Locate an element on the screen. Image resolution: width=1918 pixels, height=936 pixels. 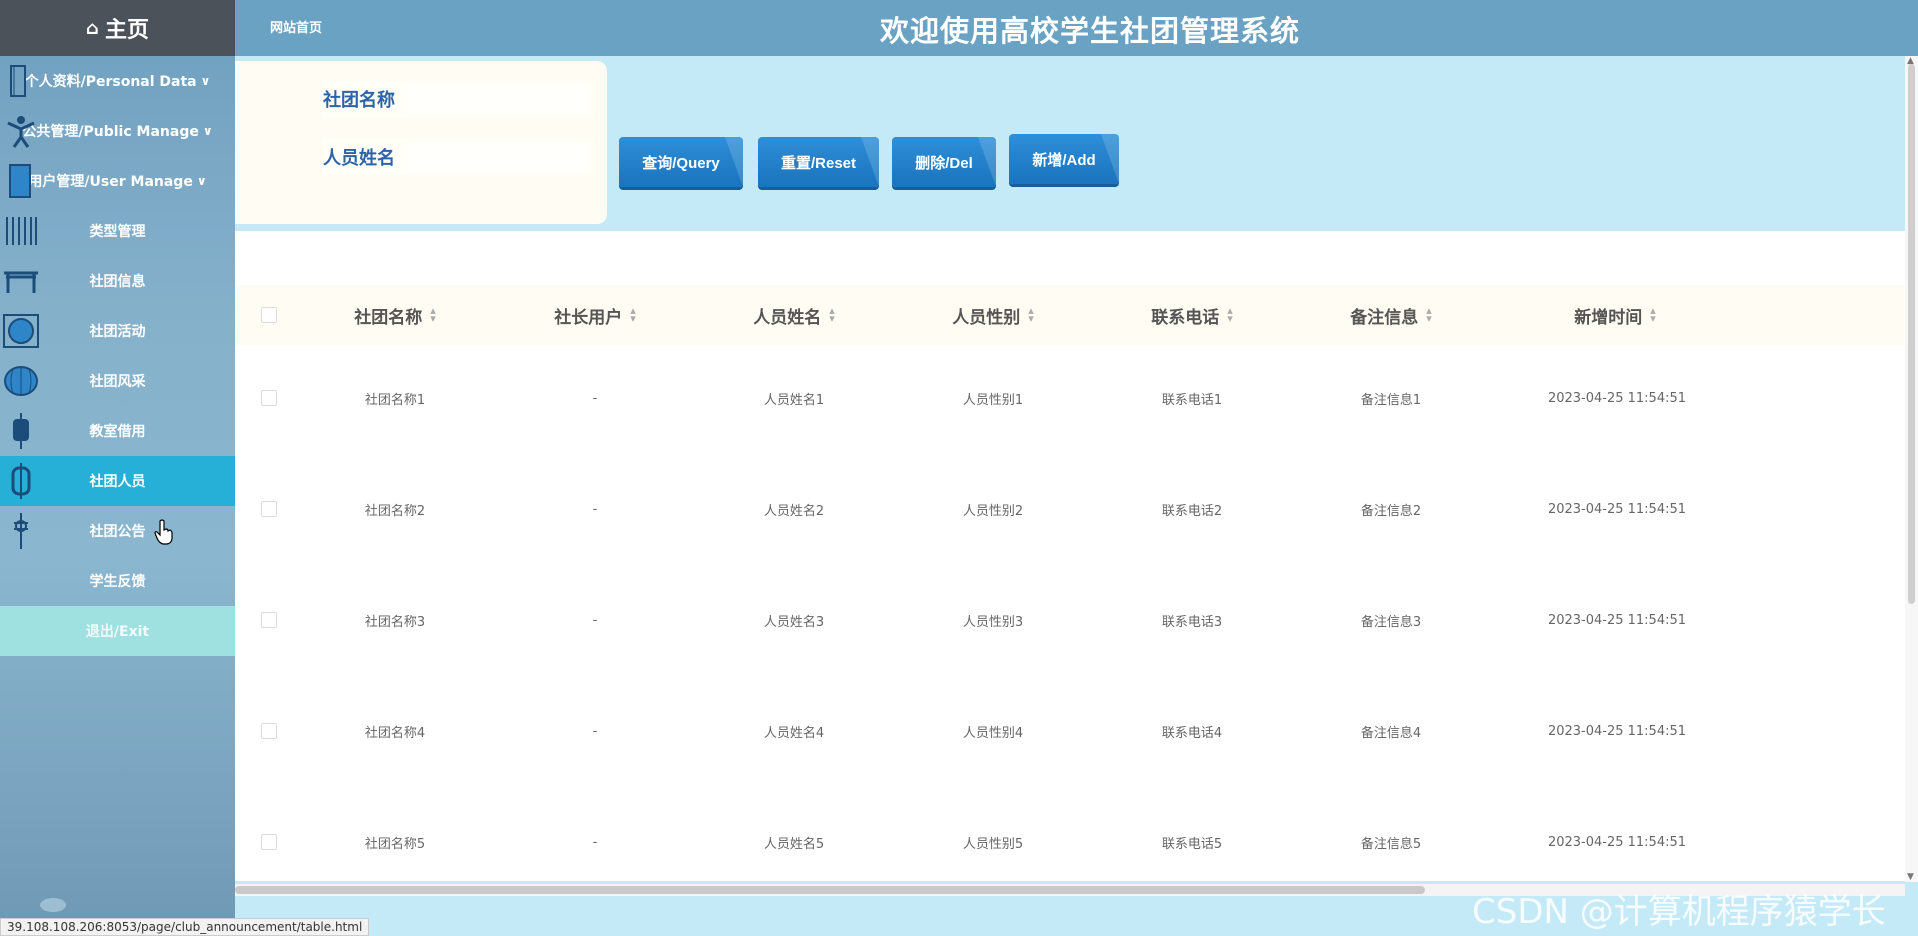
sidebar-item-personal-data: 个人资料/Personal Data ∨ is located at coordinates (117, 81).